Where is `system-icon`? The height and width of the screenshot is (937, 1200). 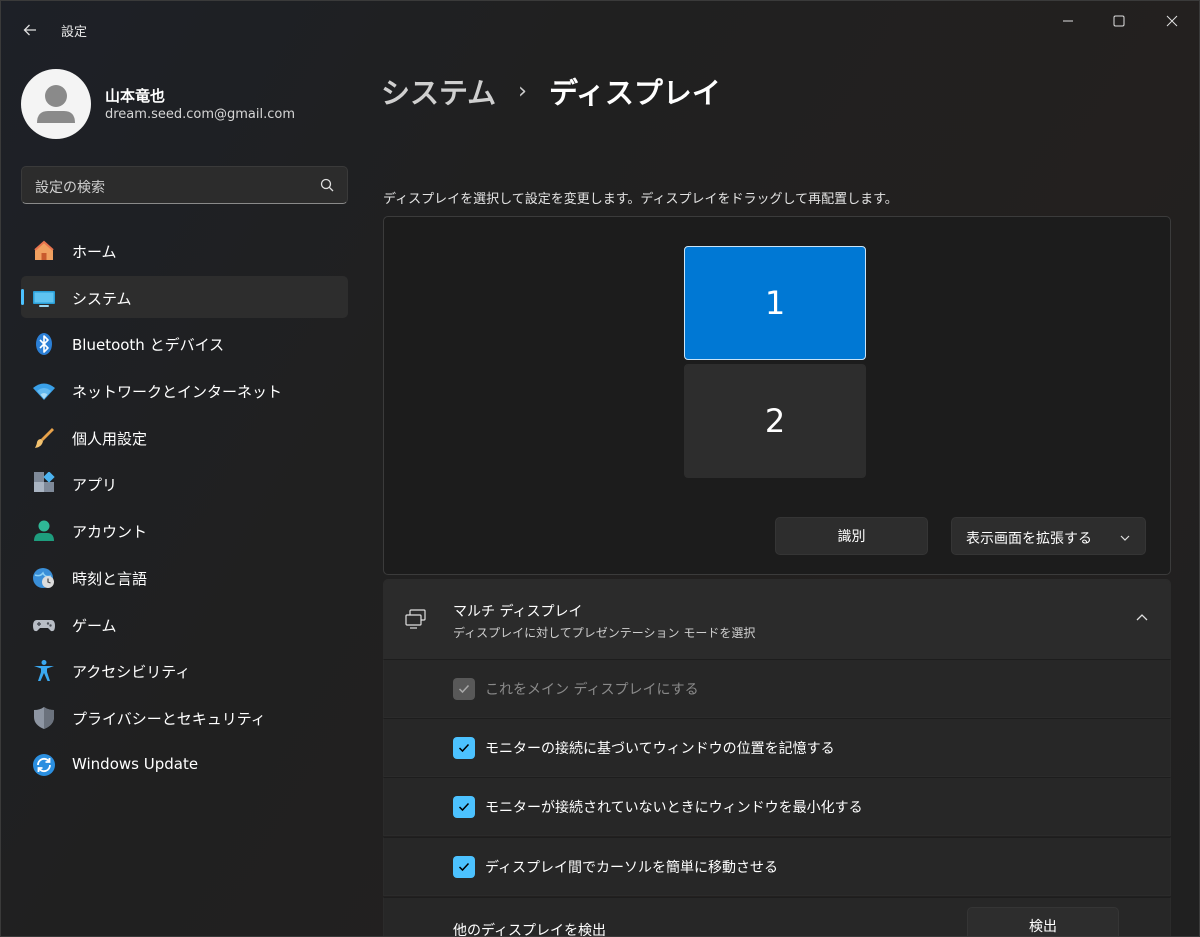
system-icon is located at coordinates (44, 298).